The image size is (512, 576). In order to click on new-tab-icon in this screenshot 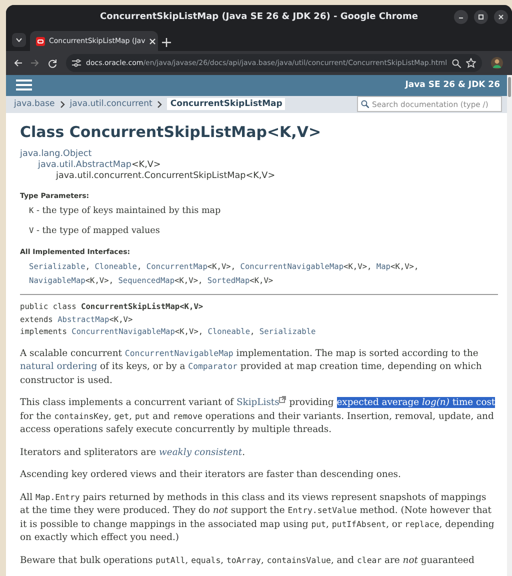, I will do `click(166, 42)`.